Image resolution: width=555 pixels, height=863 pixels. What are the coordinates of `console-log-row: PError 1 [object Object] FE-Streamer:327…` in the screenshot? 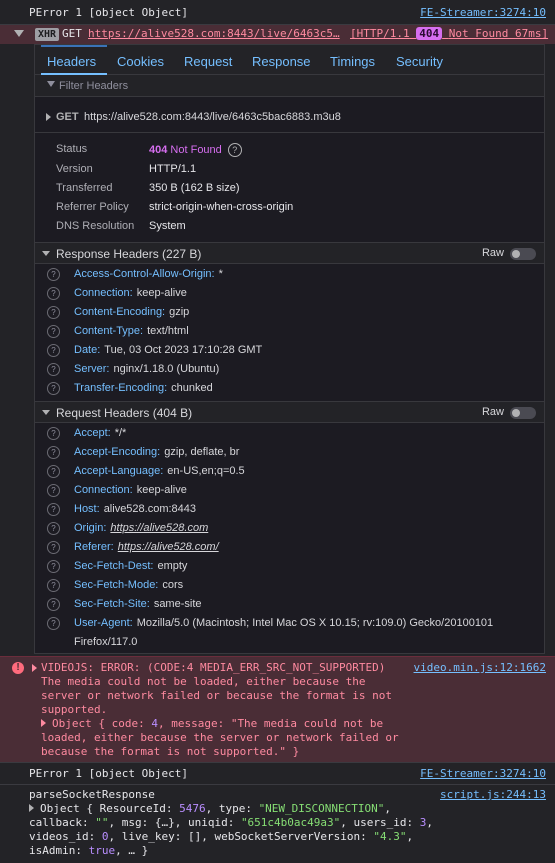 It's located at (277, 12).